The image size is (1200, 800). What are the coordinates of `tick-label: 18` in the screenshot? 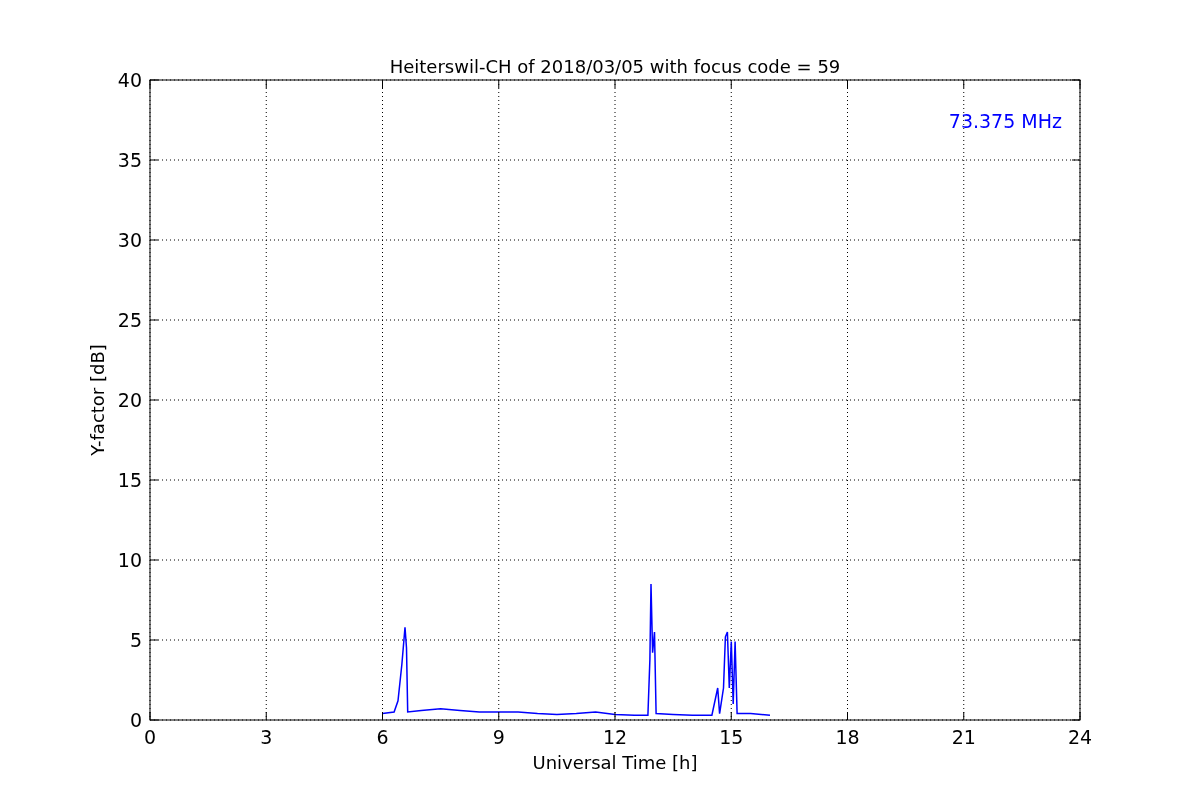 It's located at (847, 737).